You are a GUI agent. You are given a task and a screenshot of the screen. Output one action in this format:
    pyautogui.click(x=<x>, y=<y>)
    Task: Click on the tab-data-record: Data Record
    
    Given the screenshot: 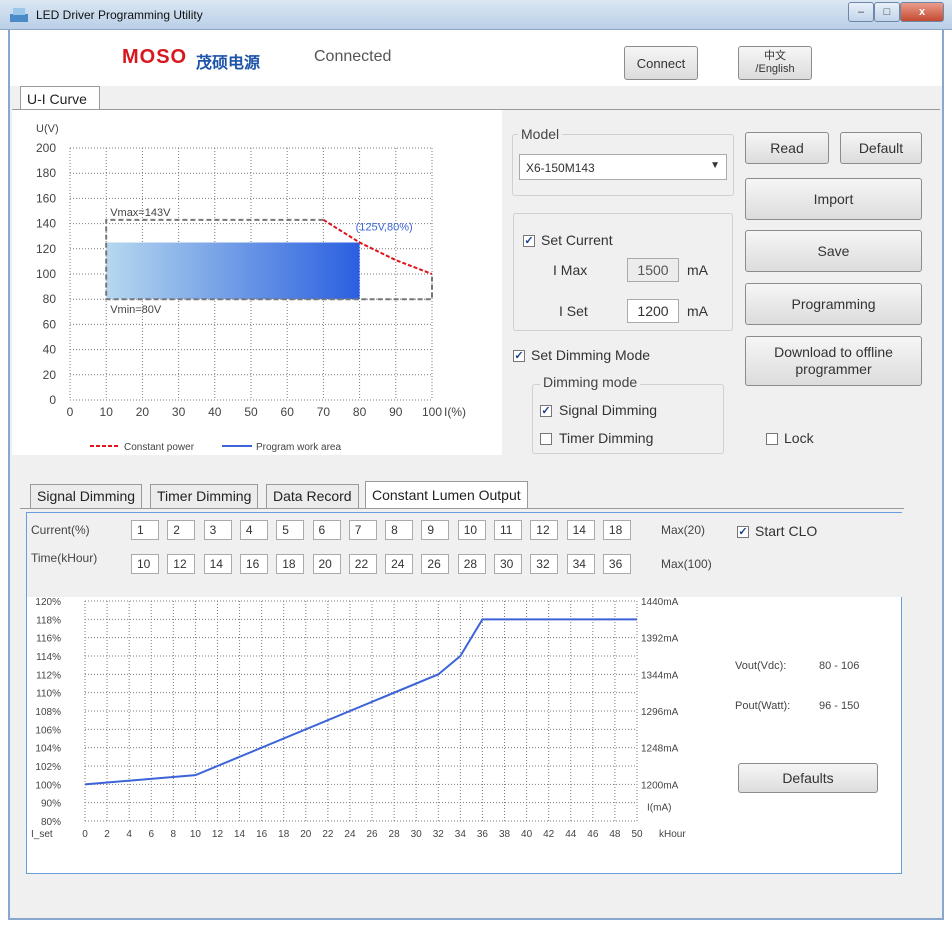 What is the action you would take?
    pyautogui.click(x=312, y=496)
    